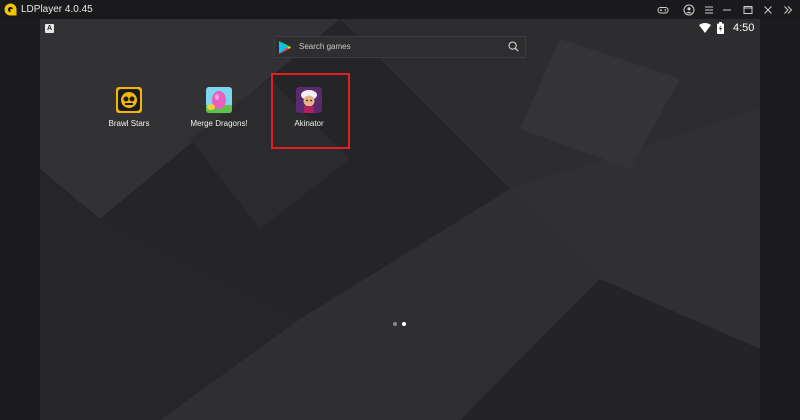 The height and width of the screenshot is (420, 800). I want to click on close-icon, so click(768, 9).